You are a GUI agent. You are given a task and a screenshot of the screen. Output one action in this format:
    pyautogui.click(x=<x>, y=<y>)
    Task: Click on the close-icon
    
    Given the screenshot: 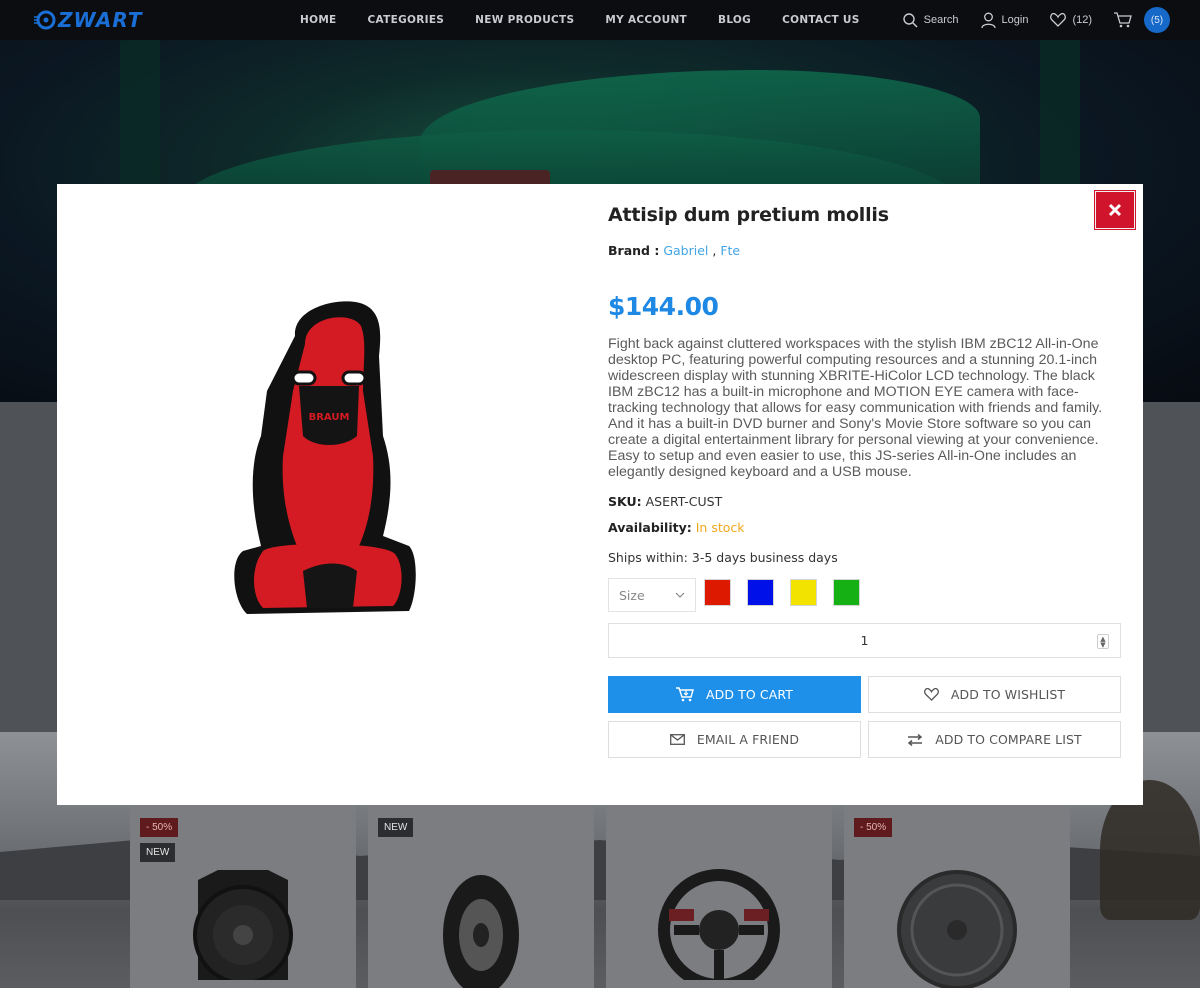 What is the action you would take?
    pyautogui.click(x=1115, y=210)
    